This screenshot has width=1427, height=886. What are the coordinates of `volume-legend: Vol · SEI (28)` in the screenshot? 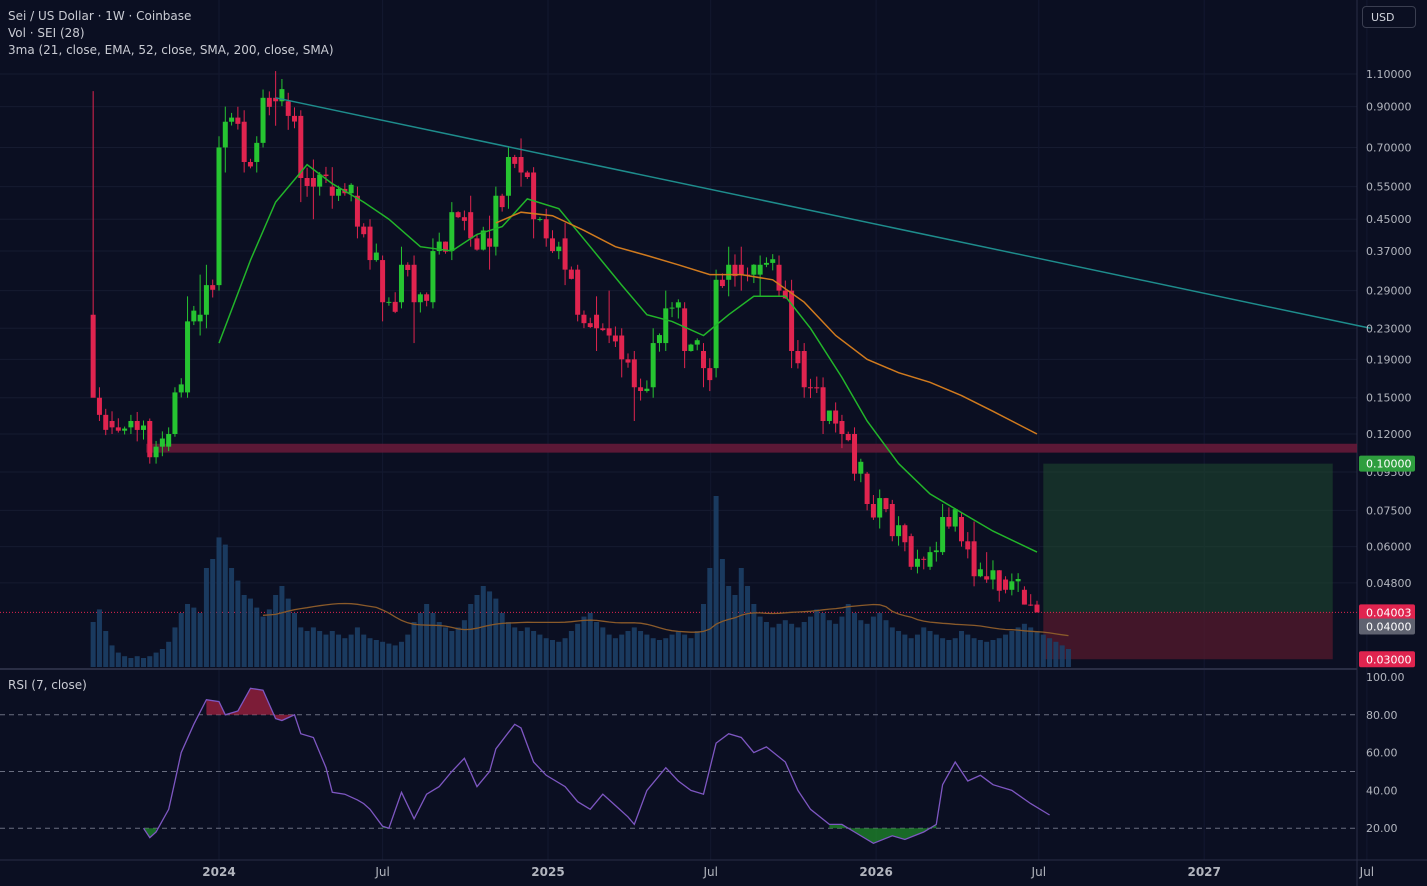 It's located at (46, 33).